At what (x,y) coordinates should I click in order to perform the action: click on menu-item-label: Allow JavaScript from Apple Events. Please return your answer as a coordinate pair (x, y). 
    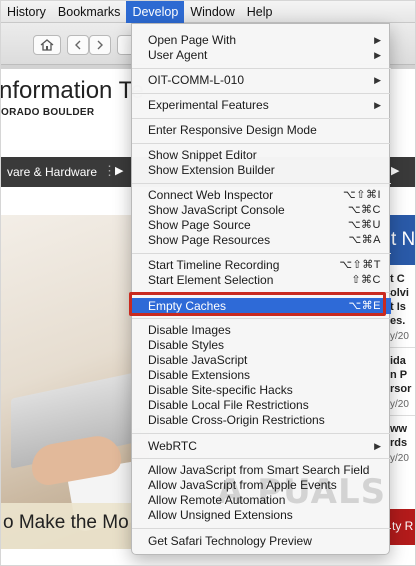
    Looking at the image, I should click on (242, 485).